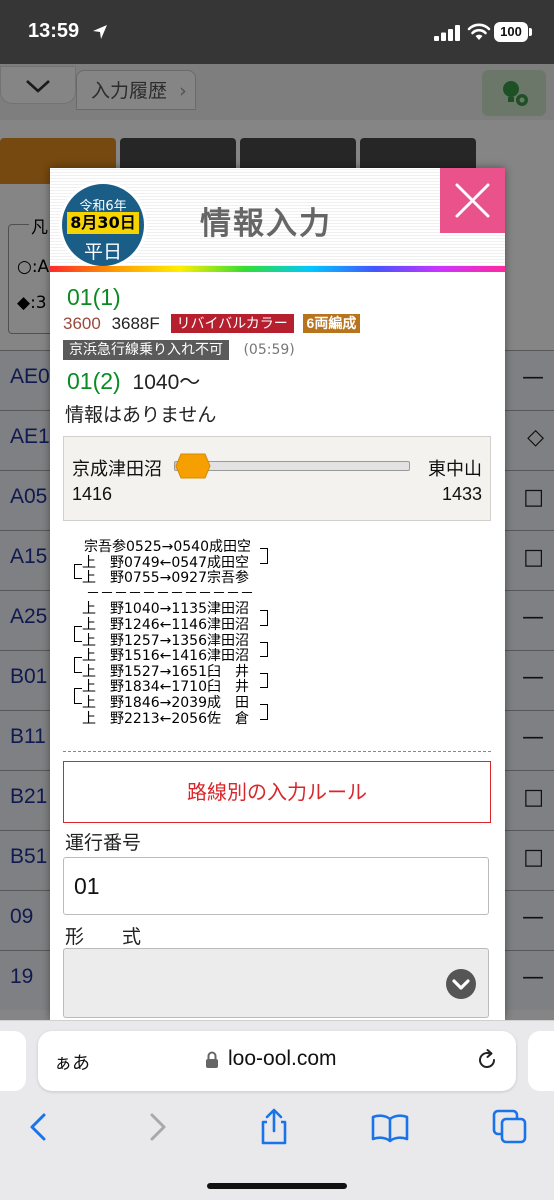 The height and width of the screenshot is (1200, 554). What do you see at coordinates (146, 350) in the screenshot?
I see `restriction-tag: 京浜急行線乗り入れ不可` at bounding box center [146, 350].